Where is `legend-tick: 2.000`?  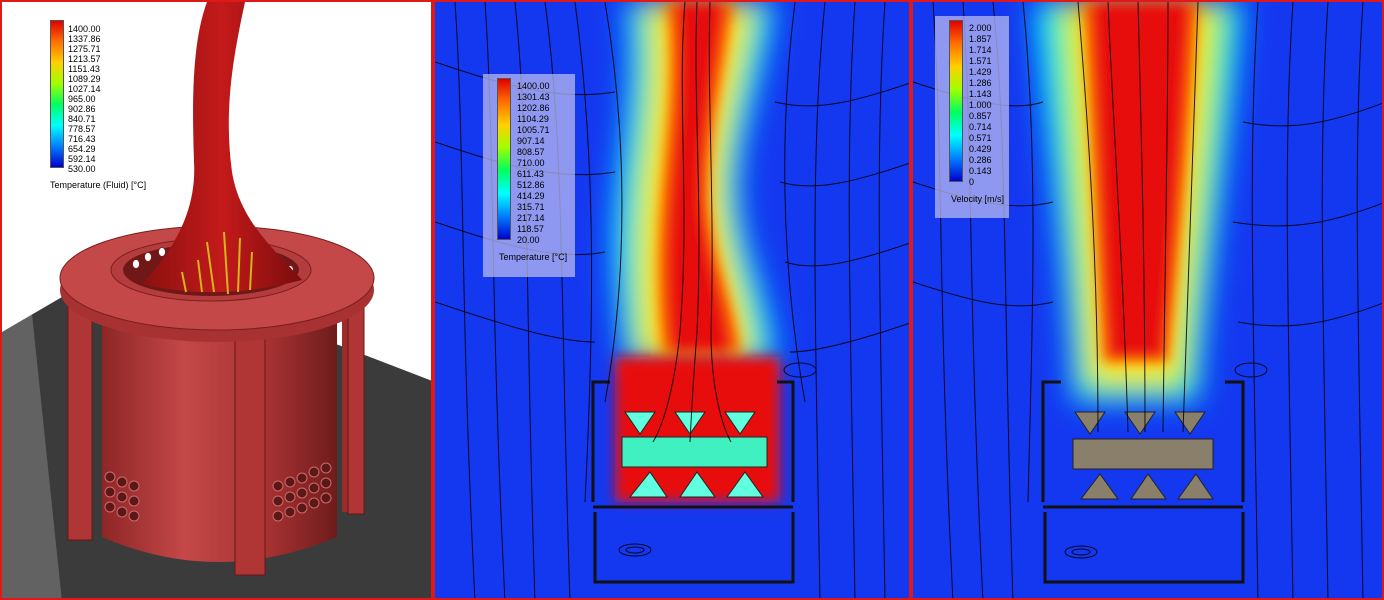
legend-tick: 2.000 is located at coordinates (980, 28).